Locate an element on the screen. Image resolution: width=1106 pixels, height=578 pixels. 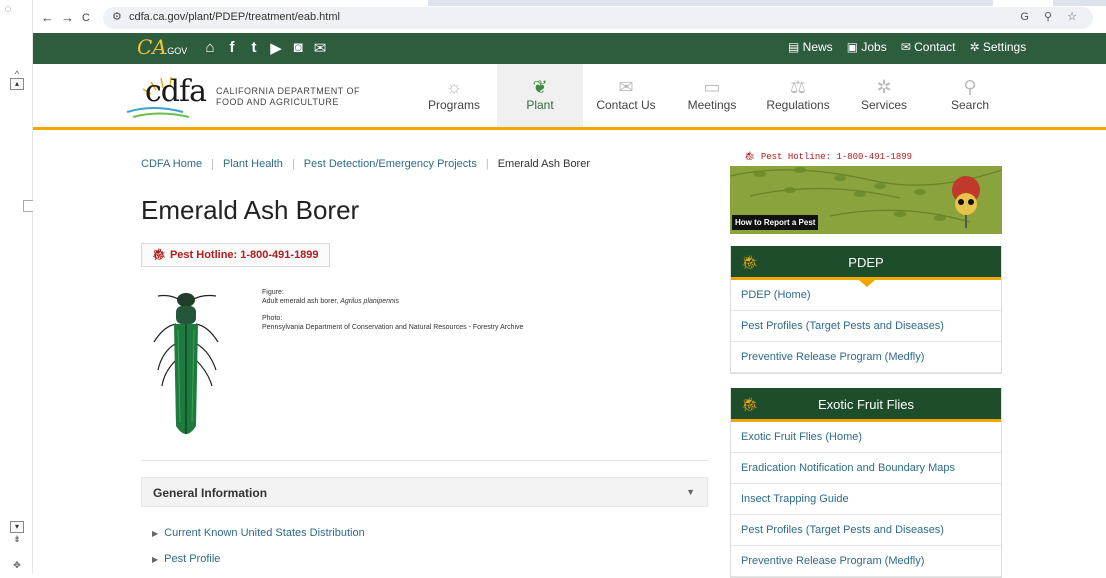
menu-plant: ❦ Plant is located at coordinates (540, 95).